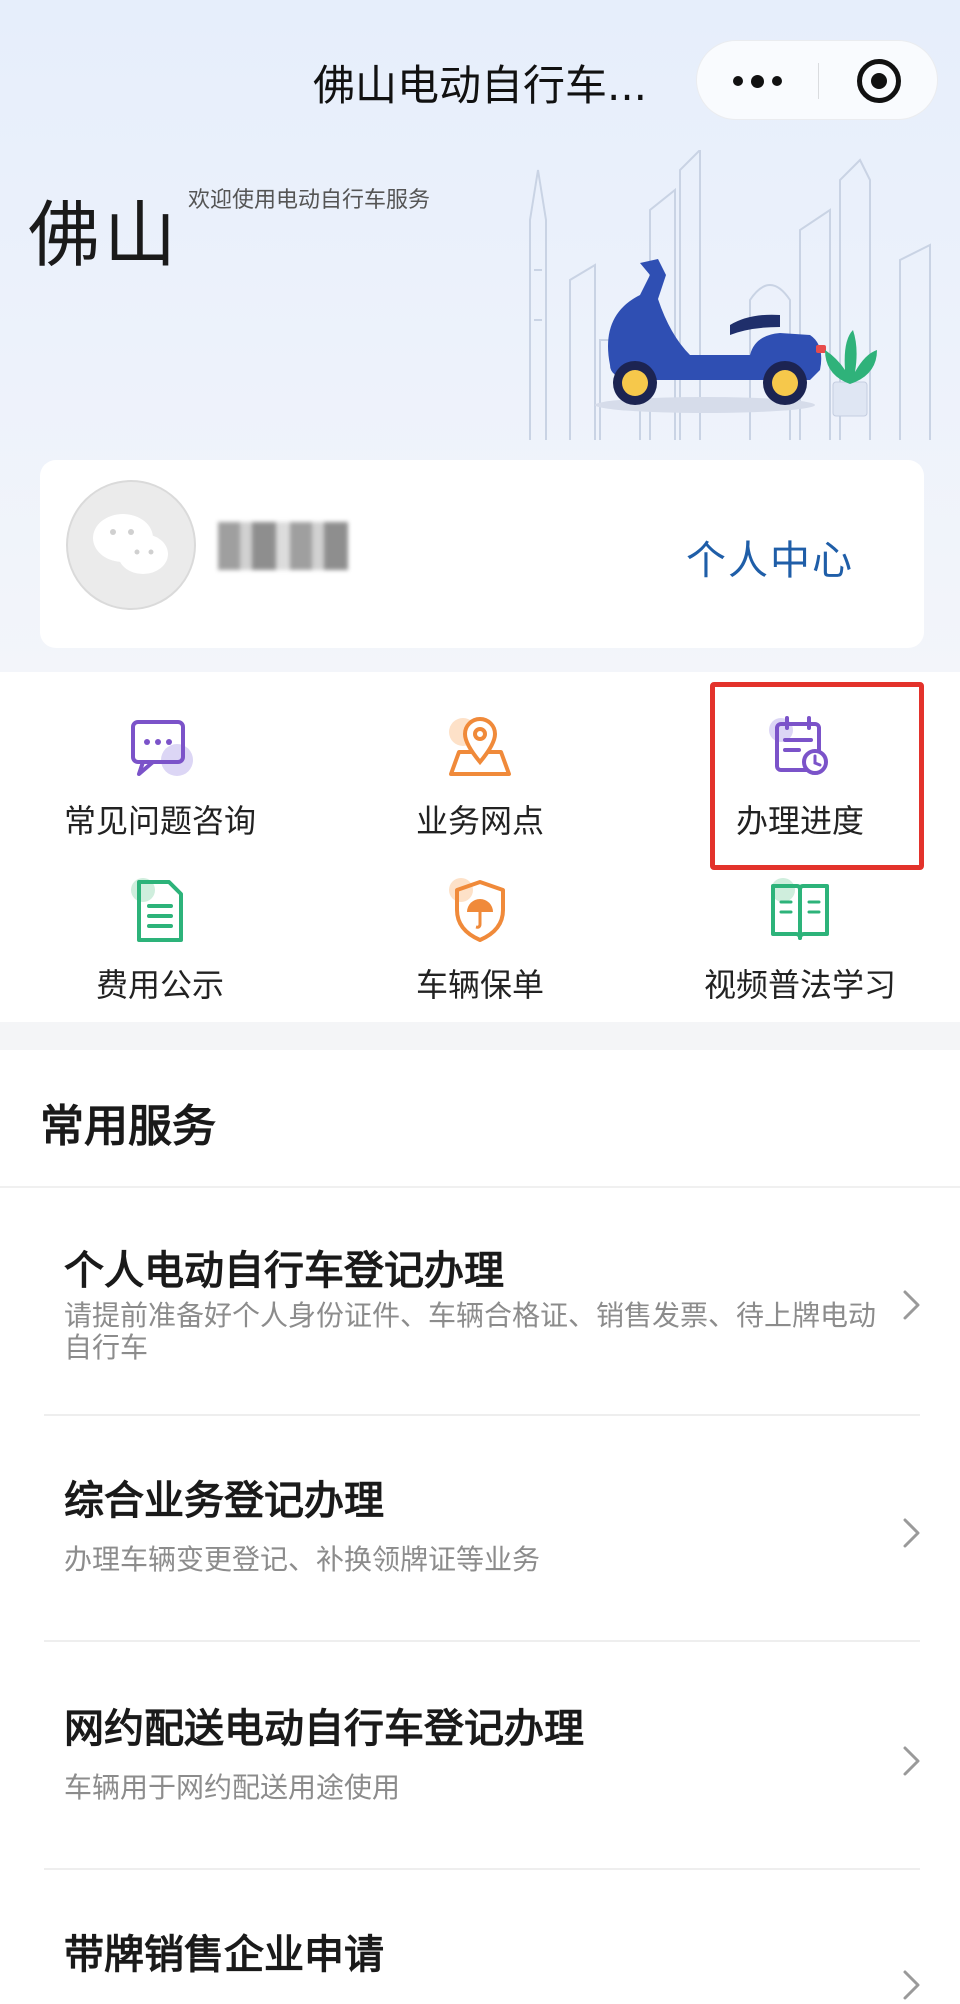  What do you see at coordinates (162, 748) in the screenshot?
I see `chat-bubble-icon` at bounding box center [162, 748].